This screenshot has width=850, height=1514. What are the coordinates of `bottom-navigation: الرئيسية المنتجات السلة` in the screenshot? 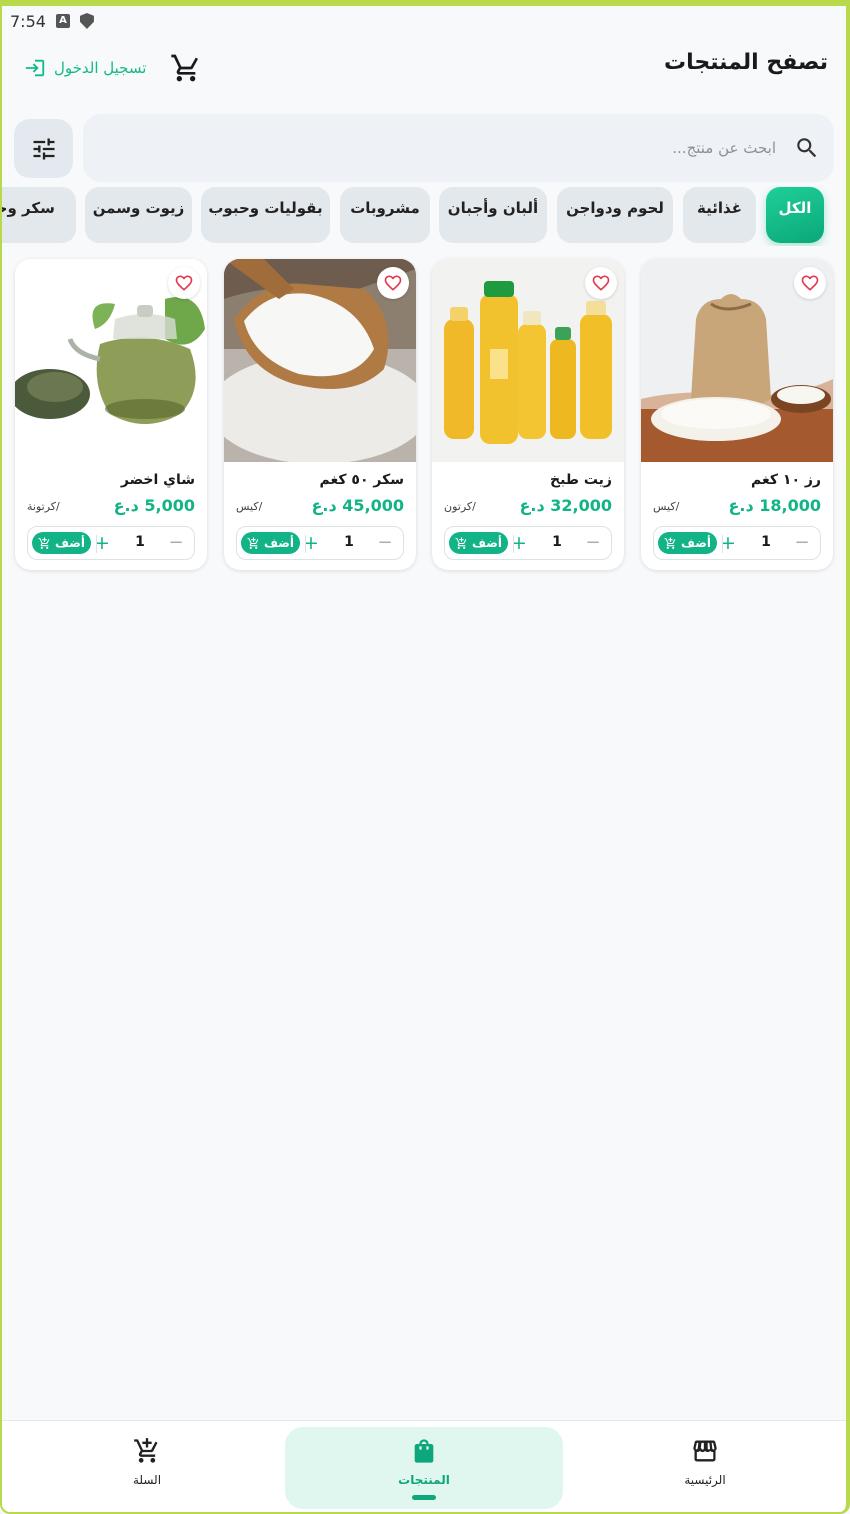 It's located at (424, 1466).